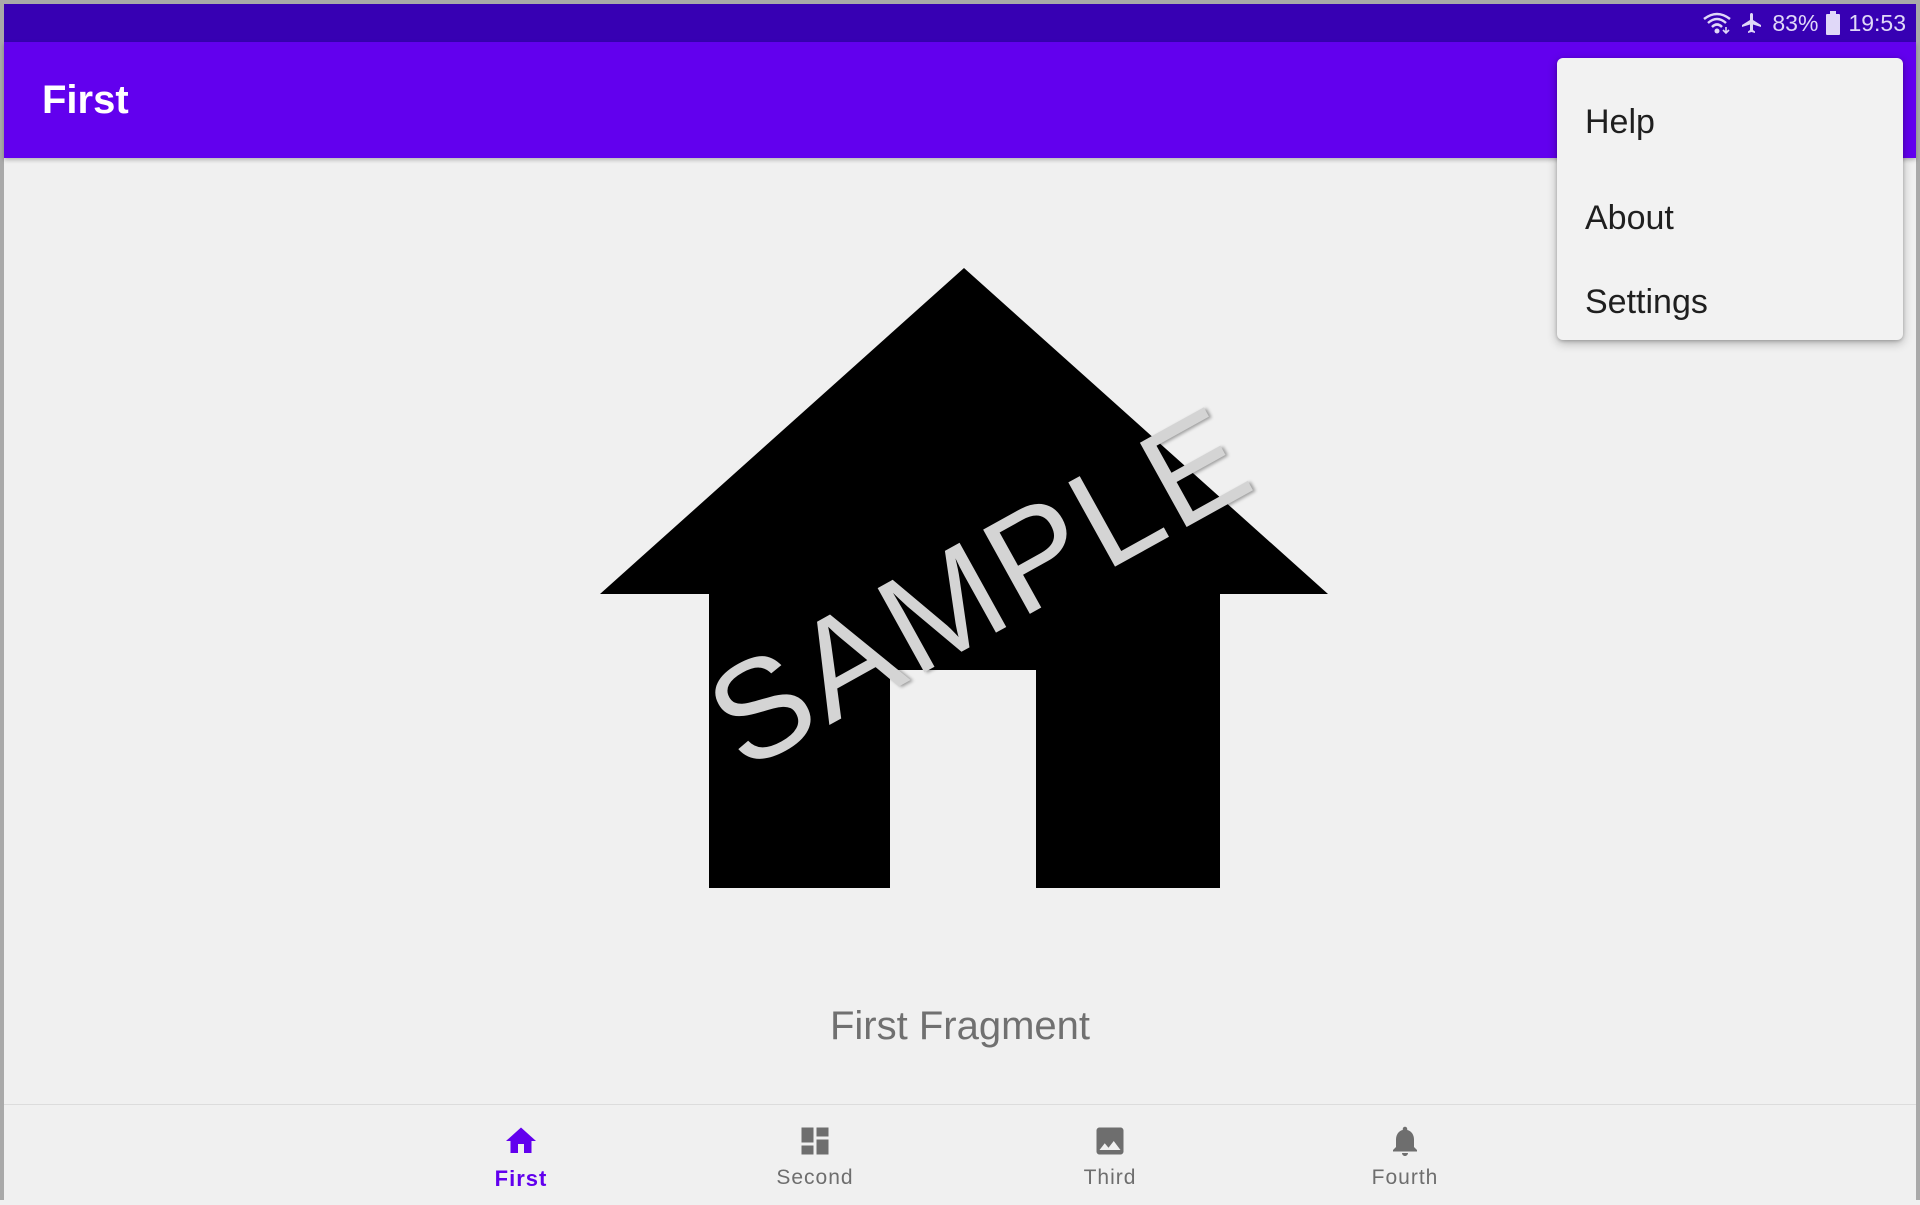 Image resolution: width=1920 pixels, height=1205 pixels. Describe the element at coordinates (960, 1026) in the screenshot. I see `fragment-label: First Fragment` at that location.